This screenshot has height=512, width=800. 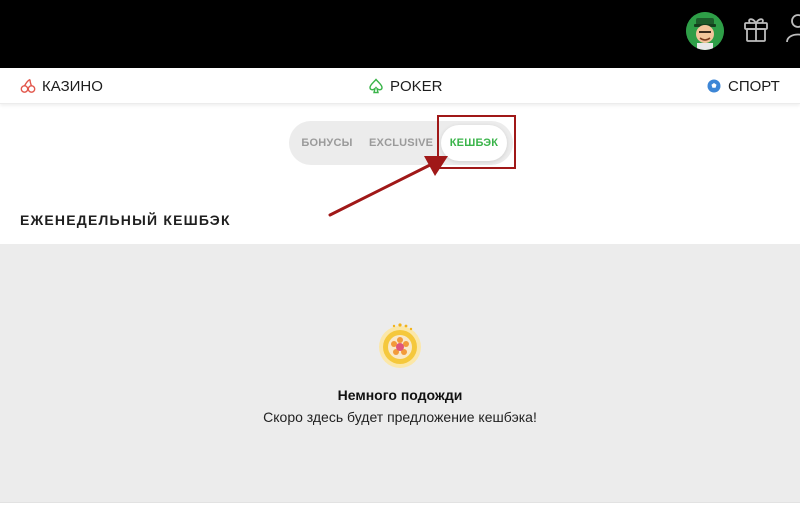 I want to click on sunflower-loader-icon, so click(x=400, y=347).